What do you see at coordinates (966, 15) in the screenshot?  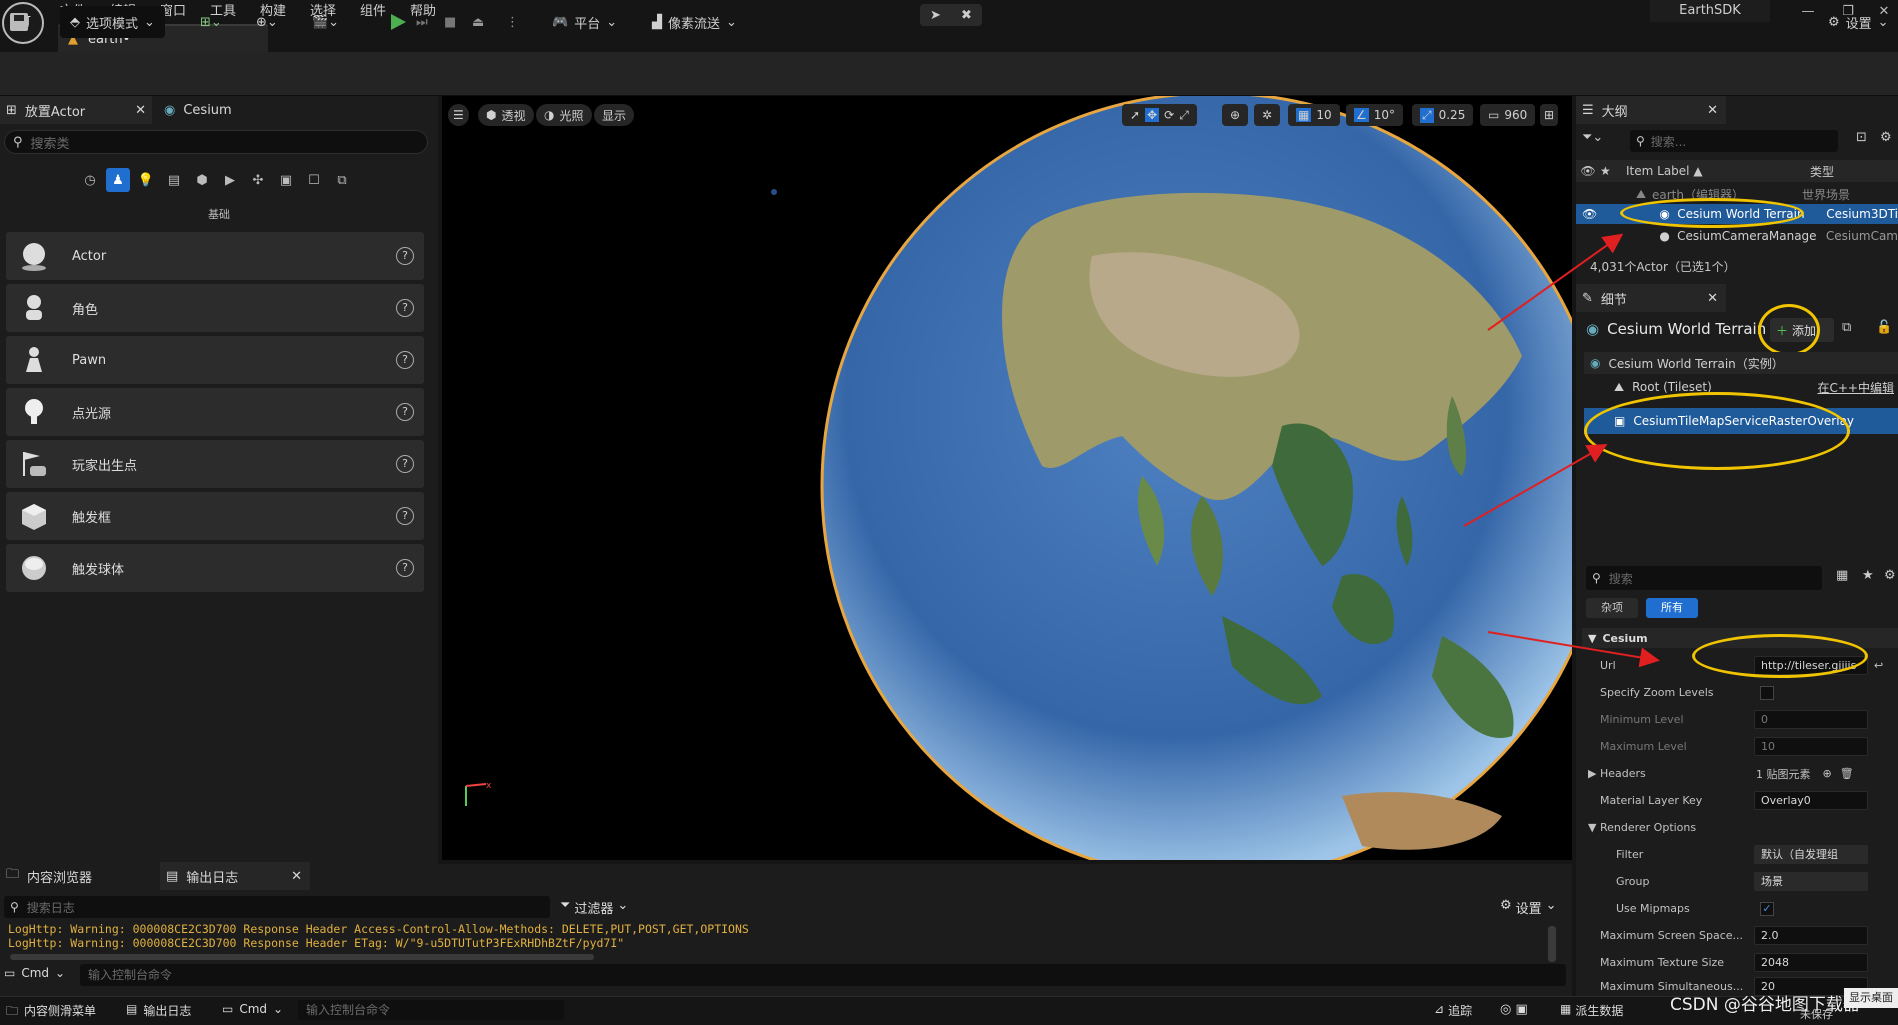 I see `close-circle-icon: ✖` at bounding box center [966, 15].